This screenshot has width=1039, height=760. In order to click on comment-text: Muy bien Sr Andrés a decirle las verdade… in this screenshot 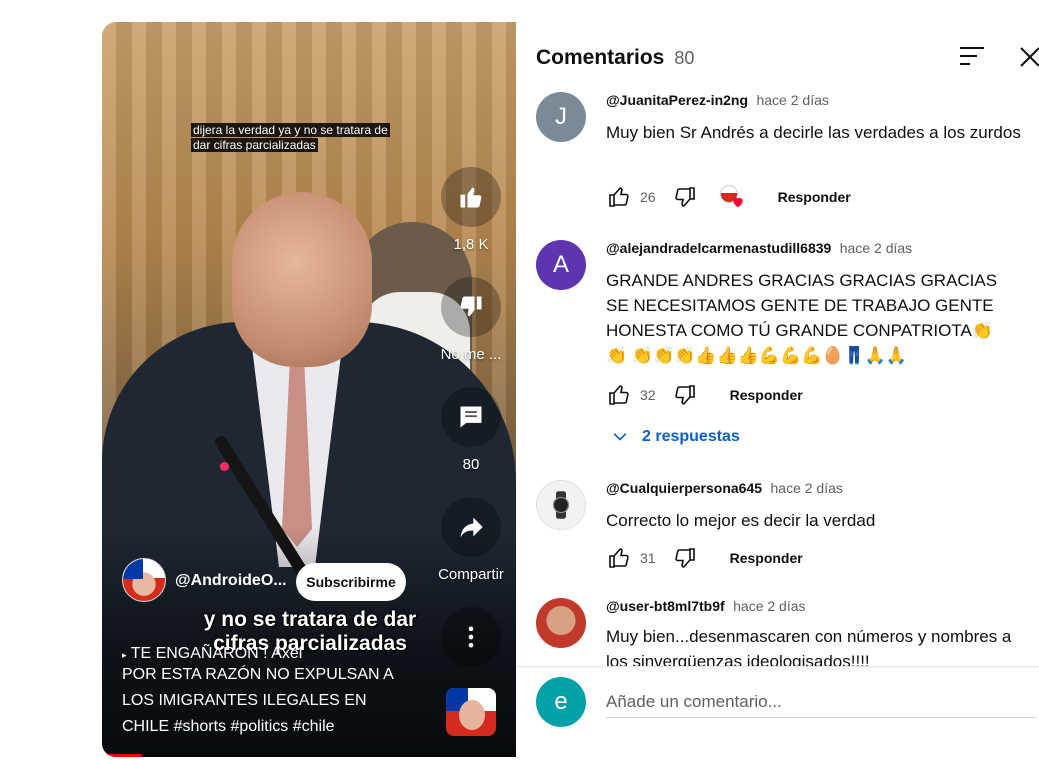, I will do `click(813, 132)`.